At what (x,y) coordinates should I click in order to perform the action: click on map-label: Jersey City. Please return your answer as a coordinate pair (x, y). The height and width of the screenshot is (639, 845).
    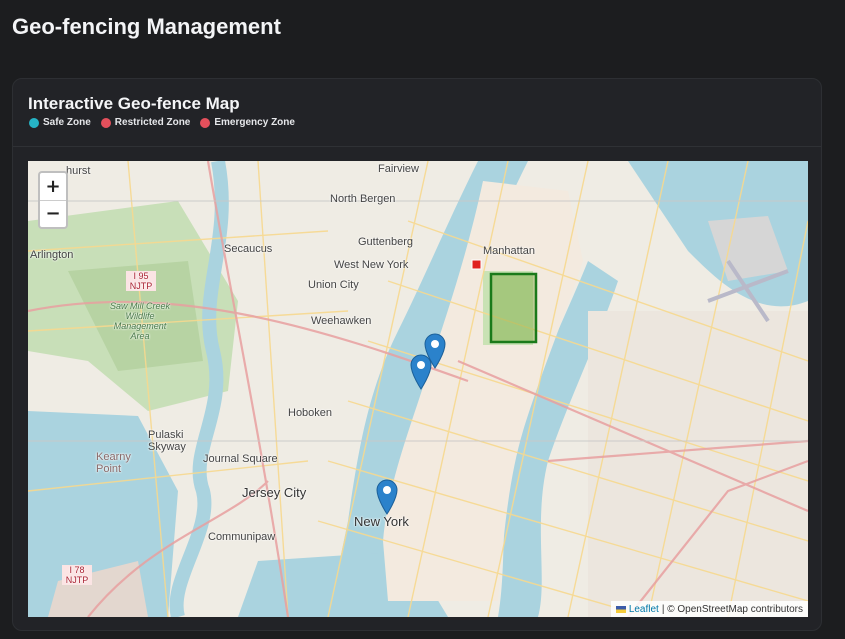
    Looking at the image, I should click on (274, 492).